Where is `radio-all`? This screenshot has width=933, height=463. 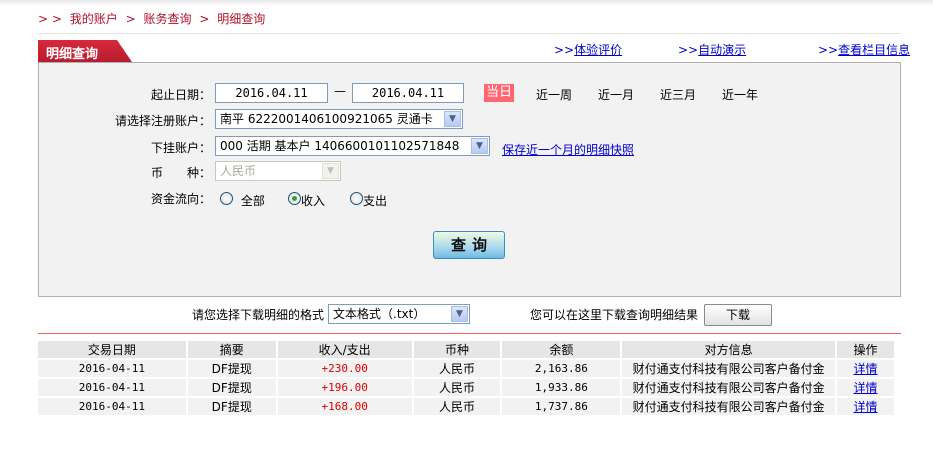
radio-all is located at coordinates (226, 198).